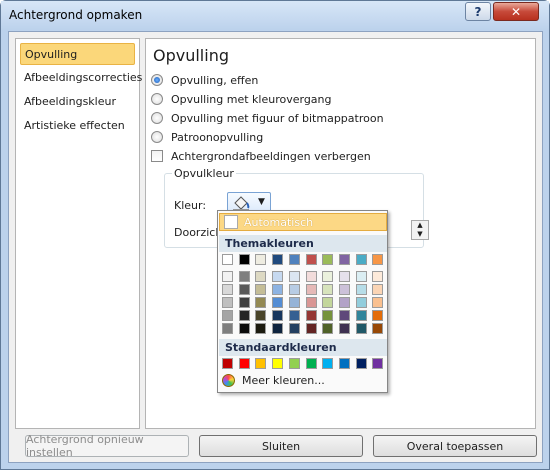 The width and height of the screenshot is (550, 470). Describe the element at coordinates (478, 11) in the screenshot. I see `help-button: ?` at that location.